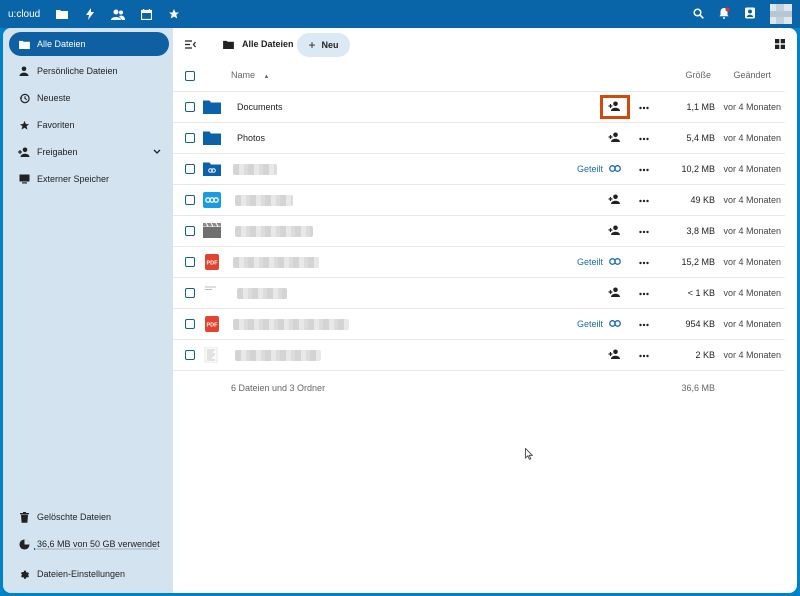 The width and height of the screenshot is (800, 596). I want to click on sidebar-item-trash: Gelöschte Dateien, so click(89, 517).